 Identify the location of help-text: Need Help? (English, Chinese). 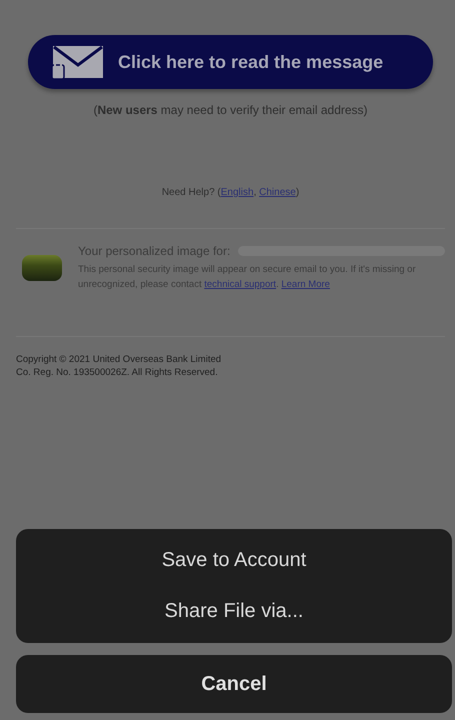
(230, 192).